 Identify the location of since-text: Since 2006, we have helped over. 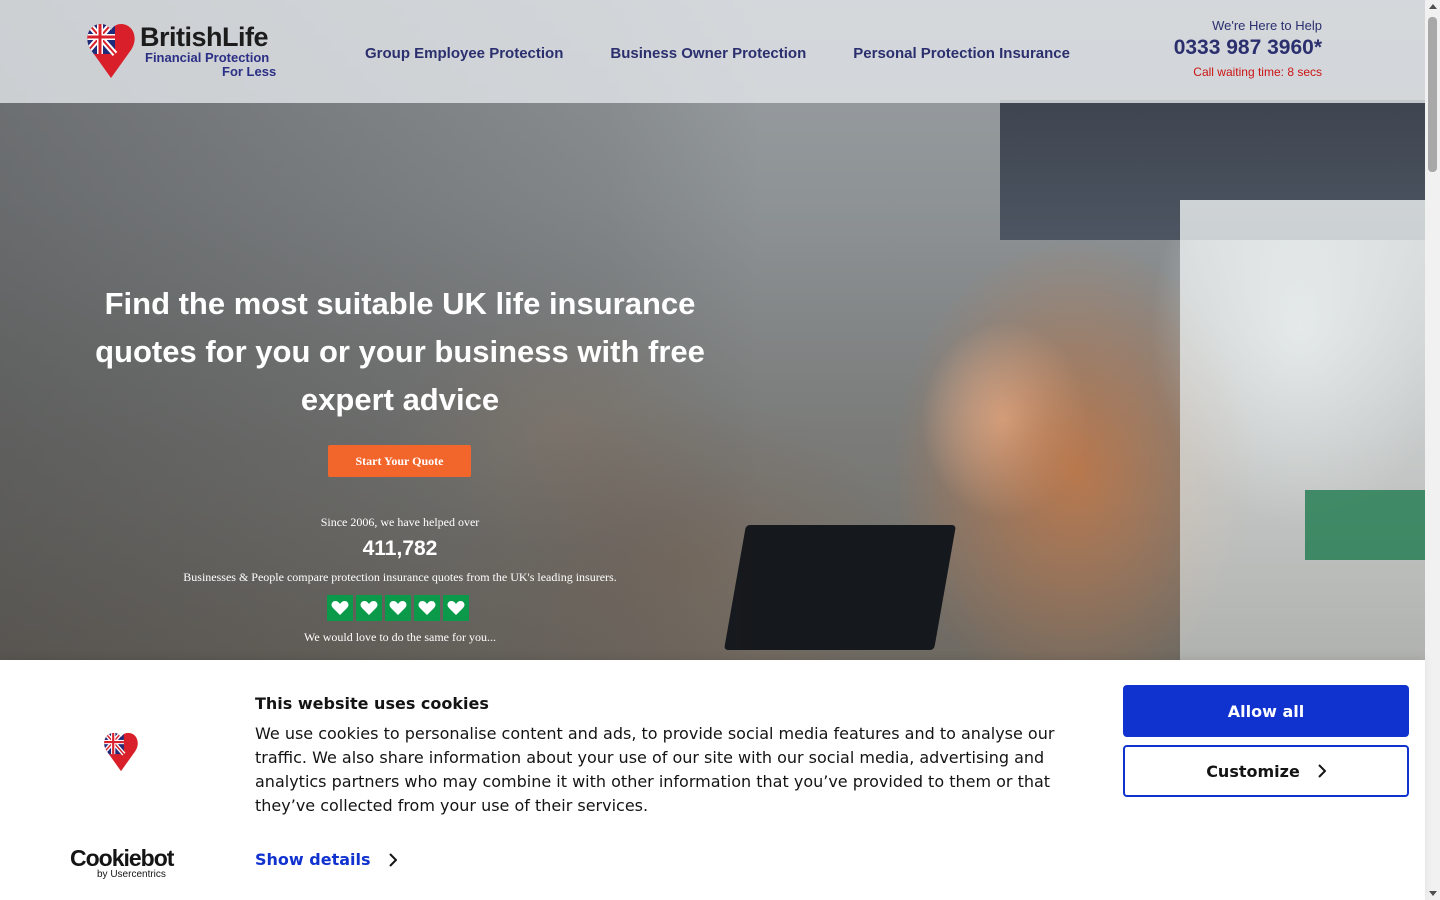
(400, 522).